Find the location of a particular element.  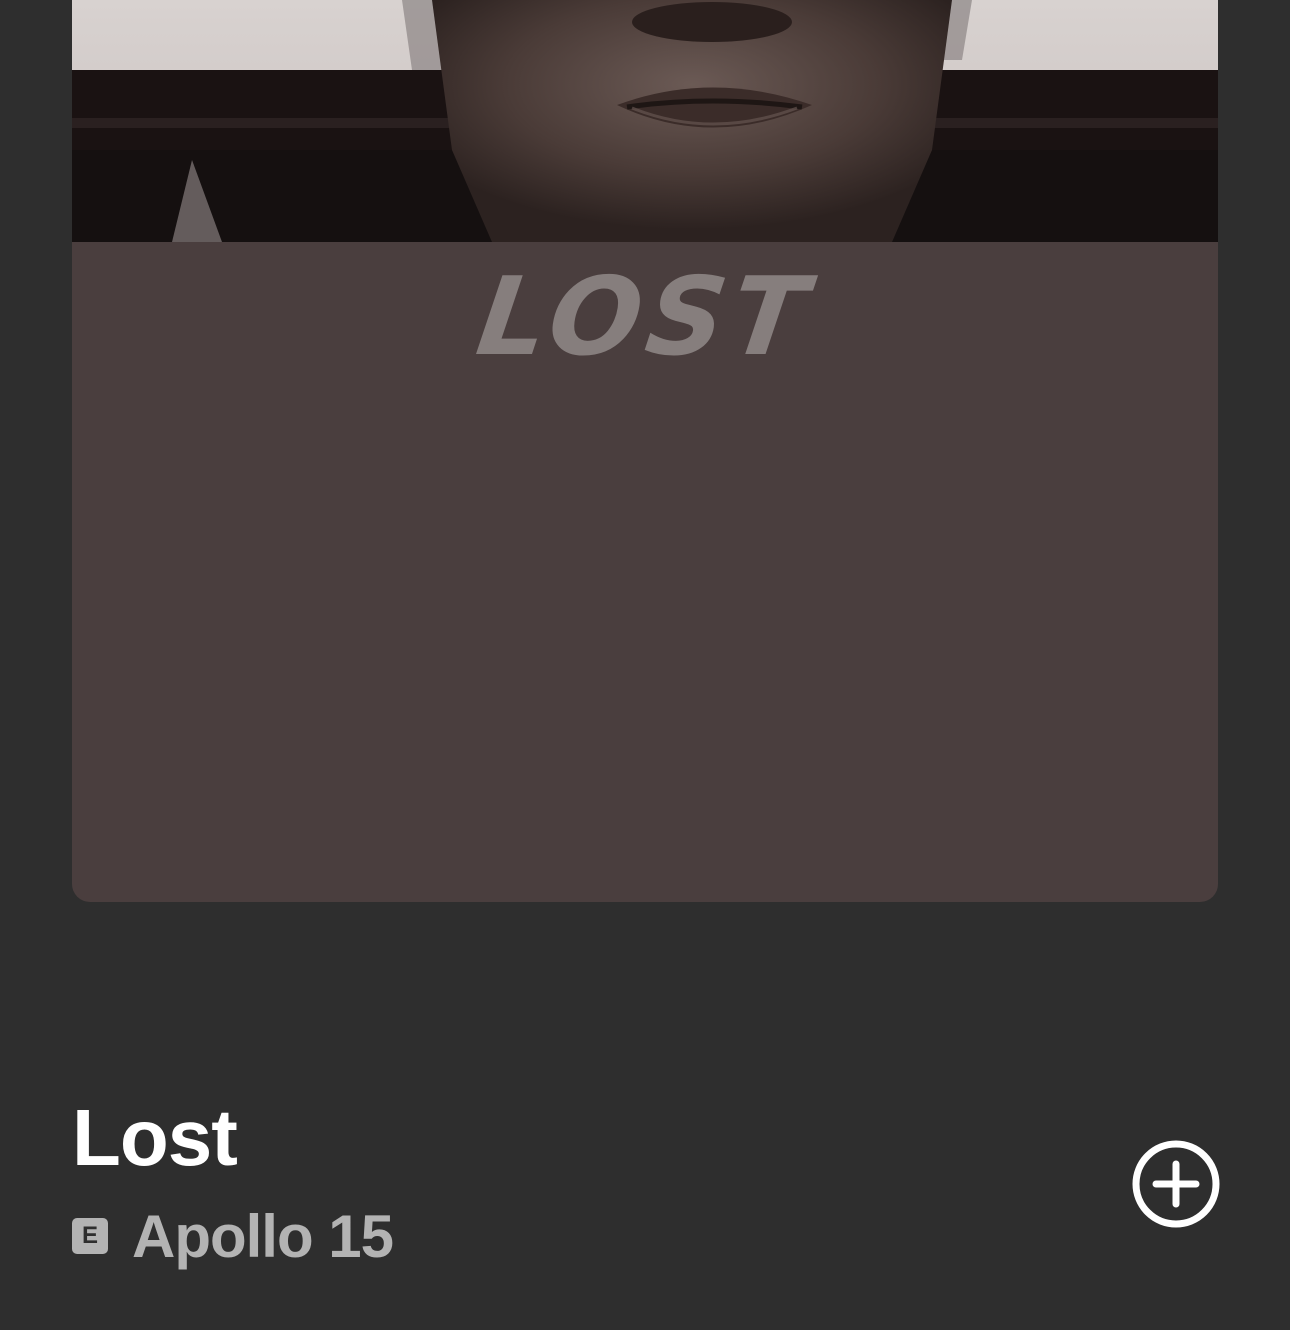

plus-circle-icon is located at coordinates (1176, 1184).